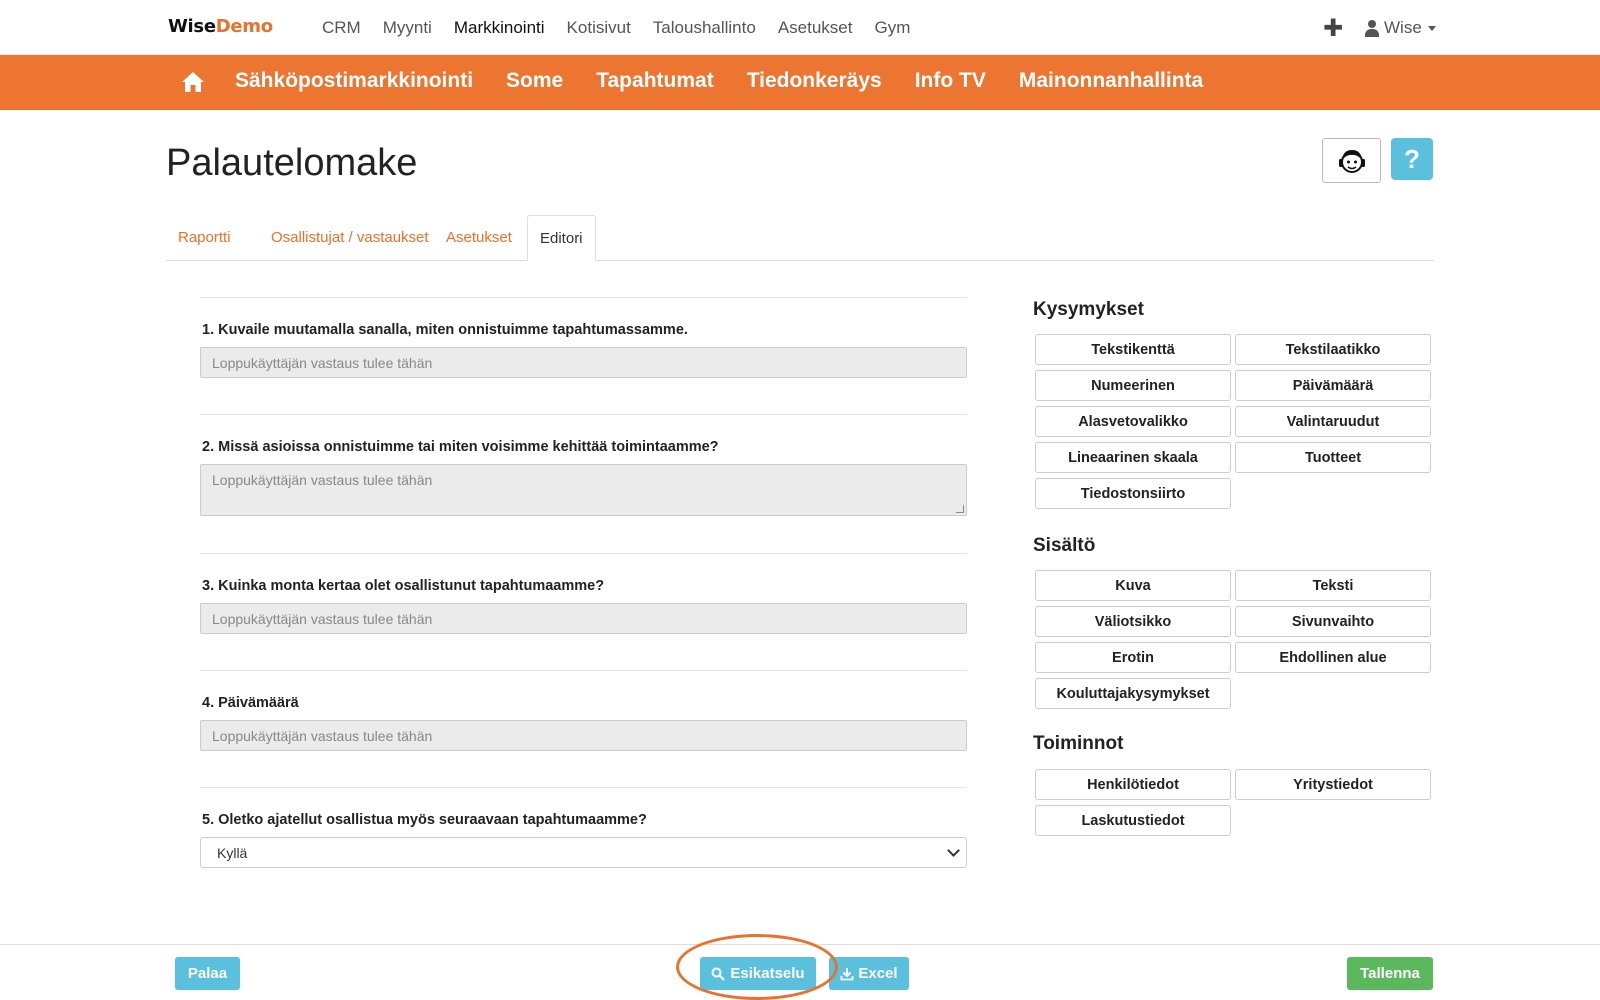 The image size is (1600, 1000). I want to click on home-icon, so click(193, 82).